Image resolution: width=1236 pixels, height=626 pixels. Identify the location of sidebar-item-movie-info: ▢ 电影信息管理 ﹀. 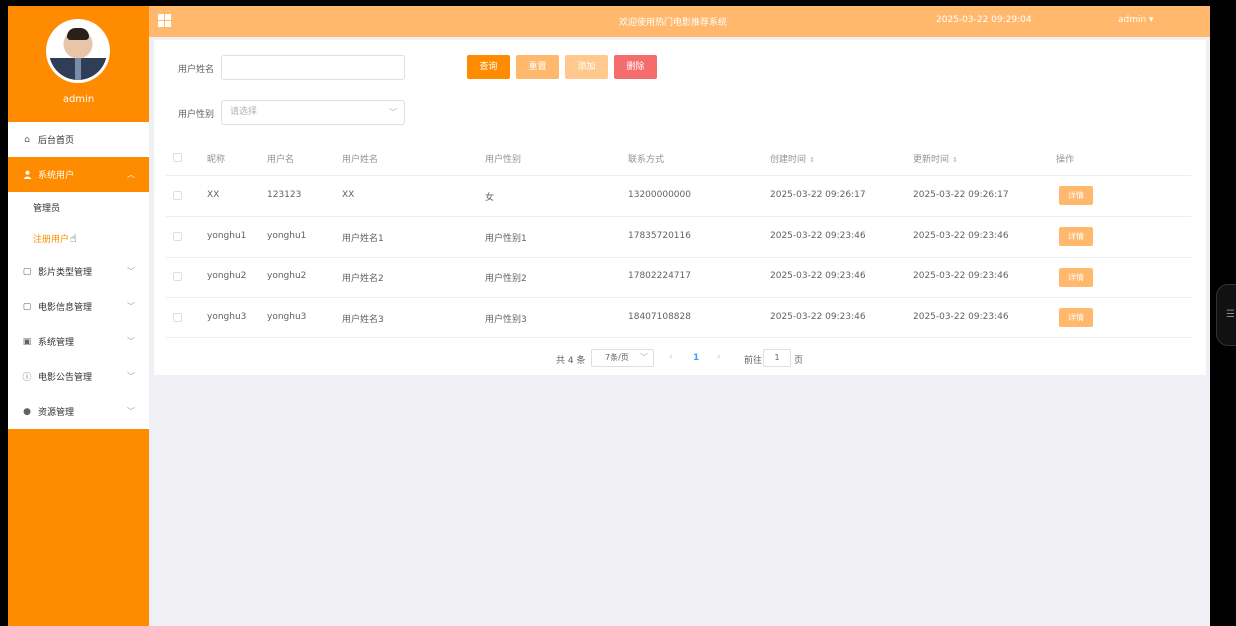
(78, 306).